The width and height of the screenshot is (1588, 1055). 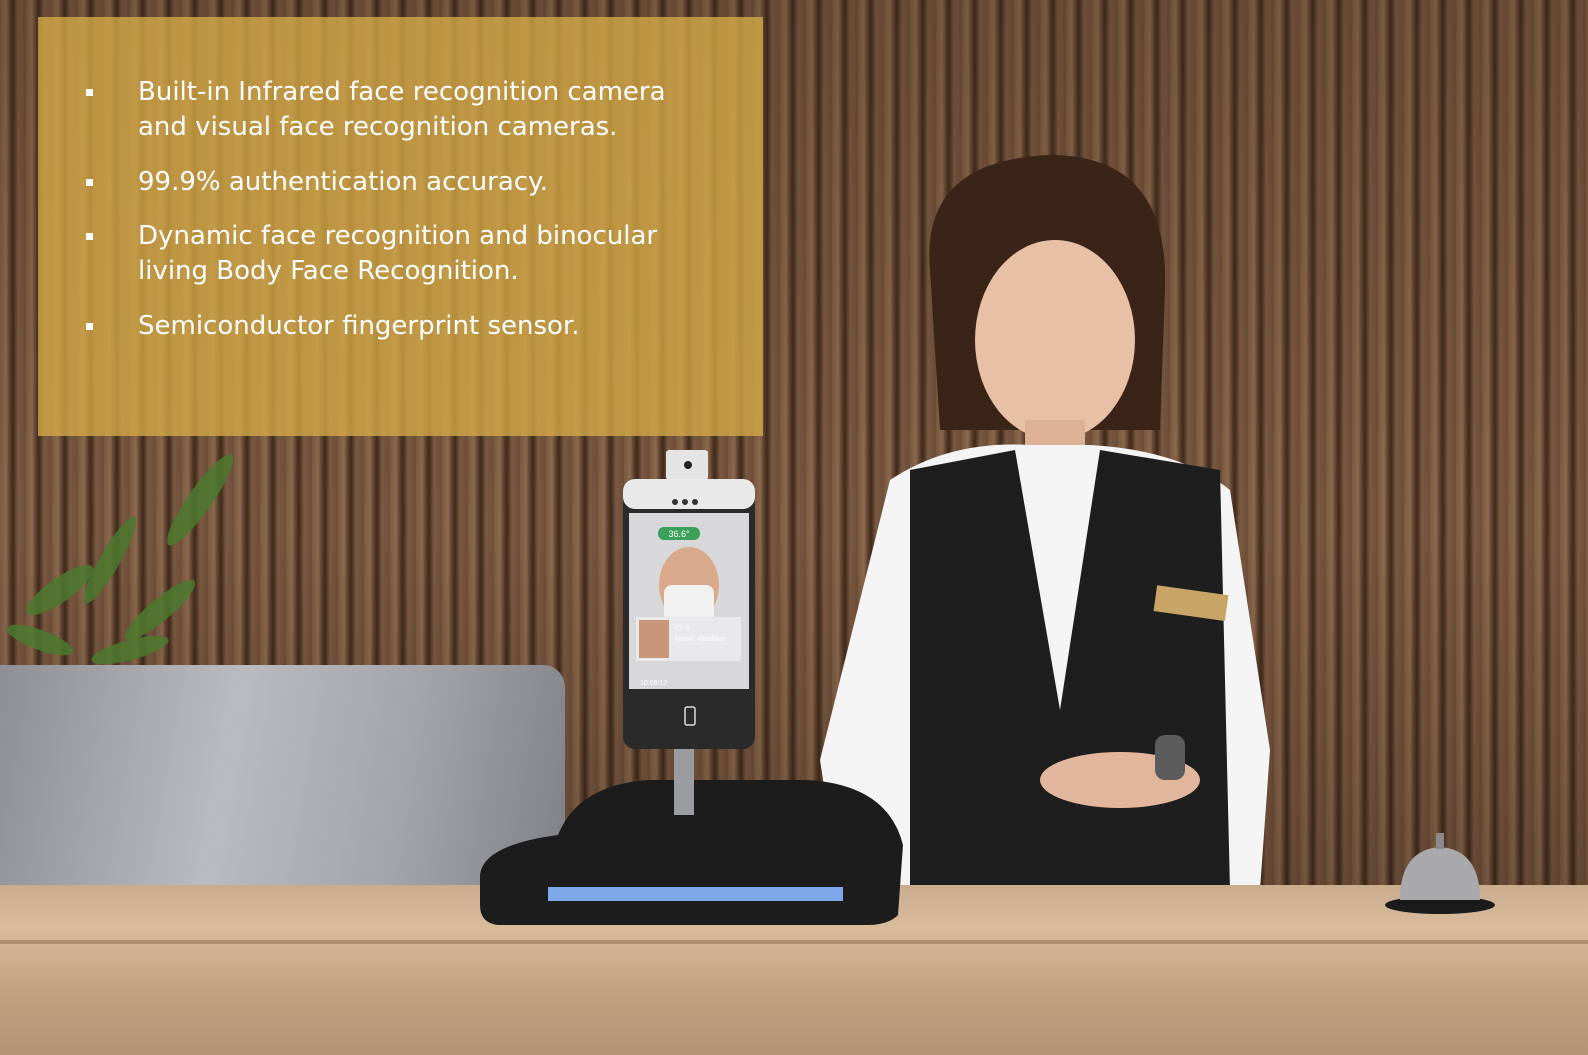 I want to click on temperature-readout: 36.6°, so click(x=679, y=534).